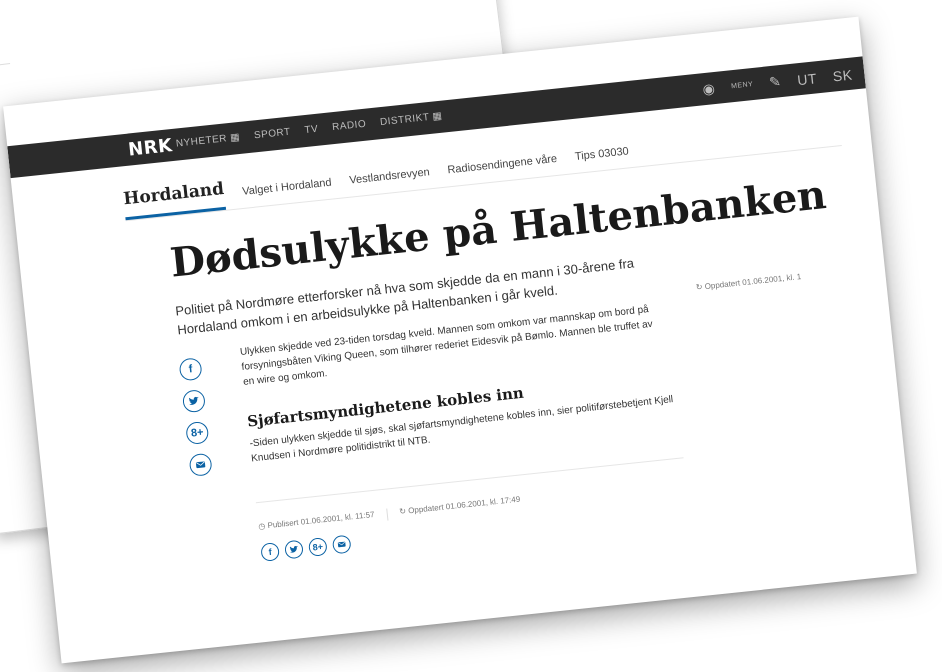 Image resolution: width=942 pixels, height=672 pixels. I want to click on top-nav-radio: RADIO, so click(349, 126).